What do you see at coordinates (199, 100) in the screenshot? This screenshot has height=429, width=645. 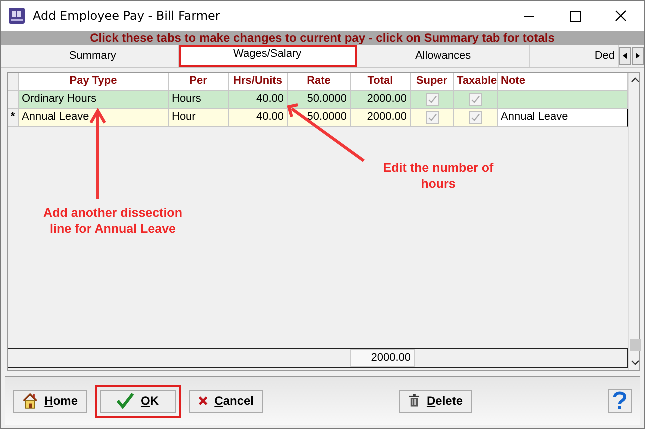 I see `table-cell: Hours` at bounding box center [199, 100].